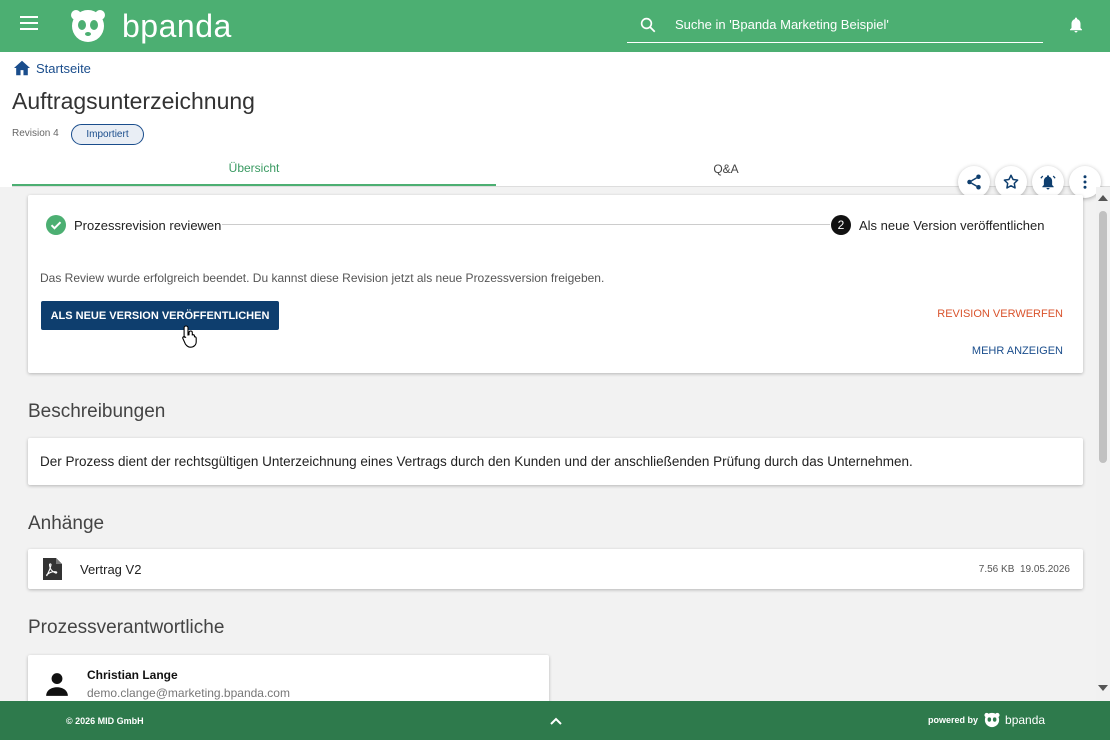 The image size is (1110, 740). I want to click on step-review: Prozessrevision reviewen, so click(133, 225).